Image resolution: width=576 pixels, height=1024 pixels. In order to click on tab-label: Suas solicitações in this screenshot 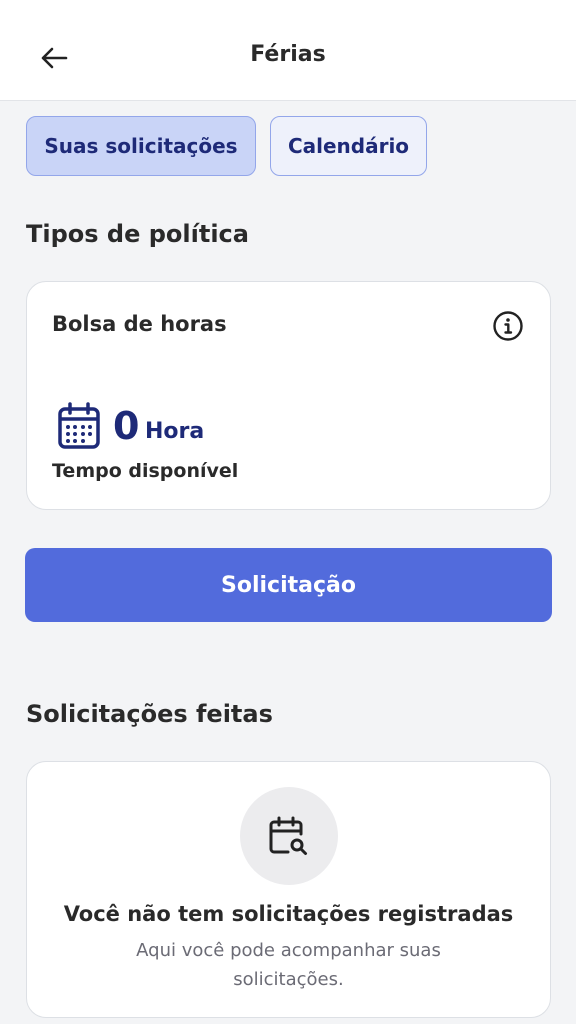, I will do `click(141, 146)`.